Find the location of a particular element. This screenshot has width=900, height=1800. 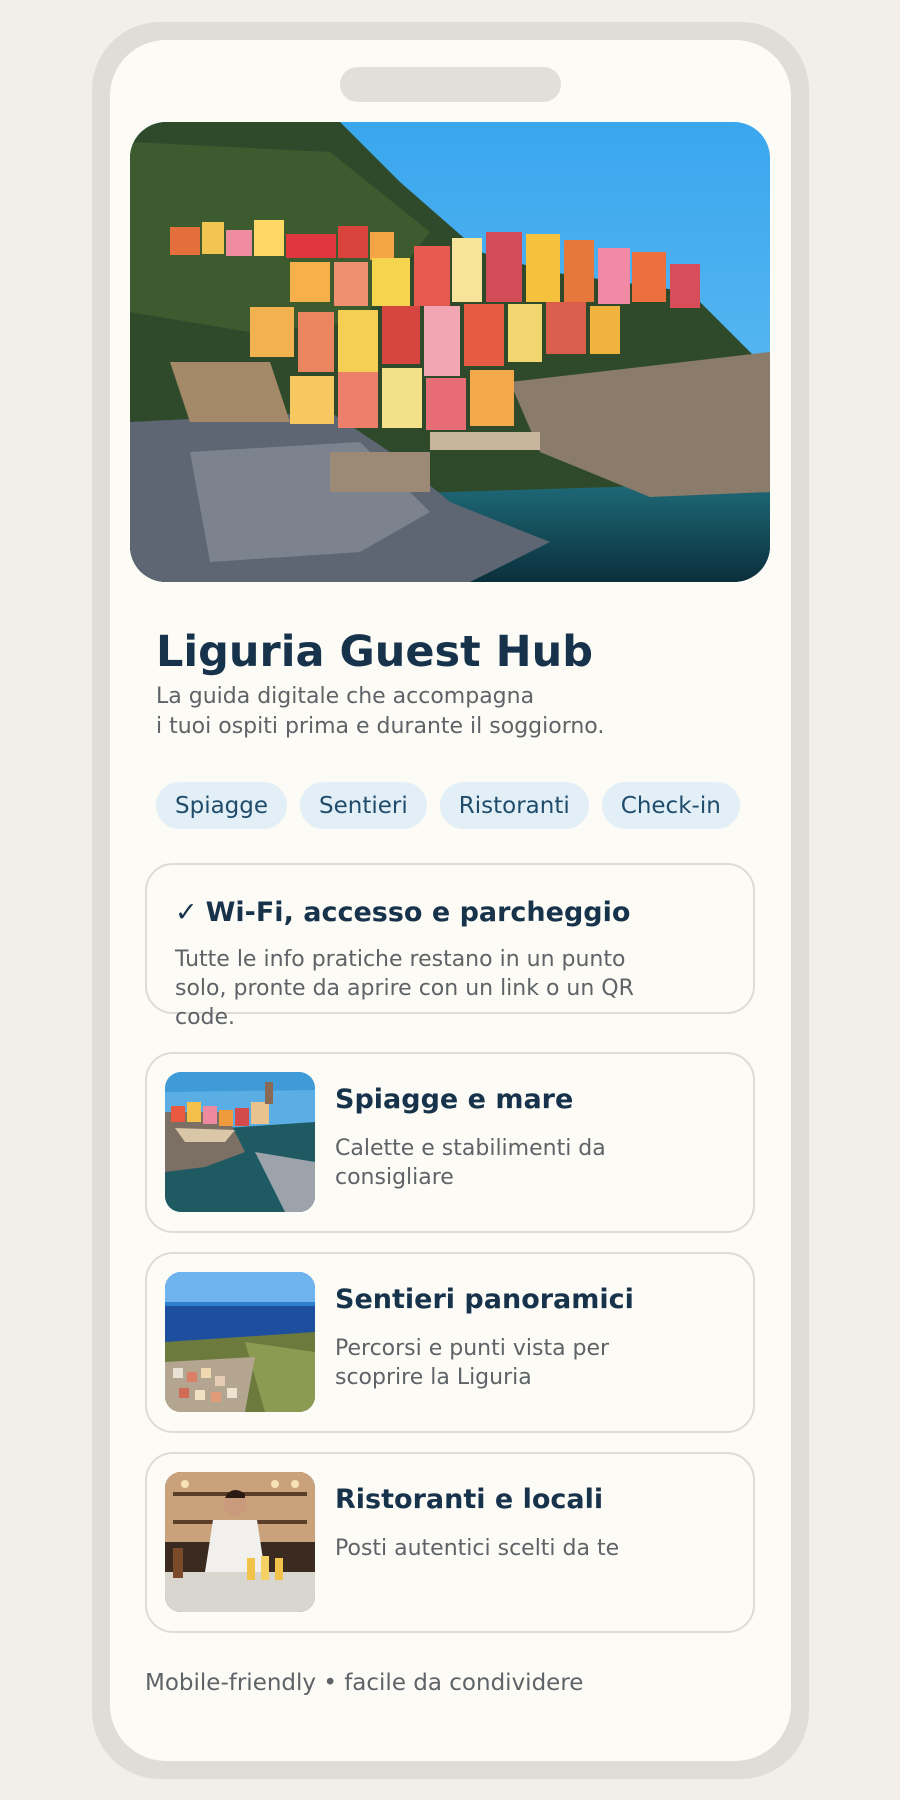

restaurant-photo-icon is located at coordinates (240, 1542).